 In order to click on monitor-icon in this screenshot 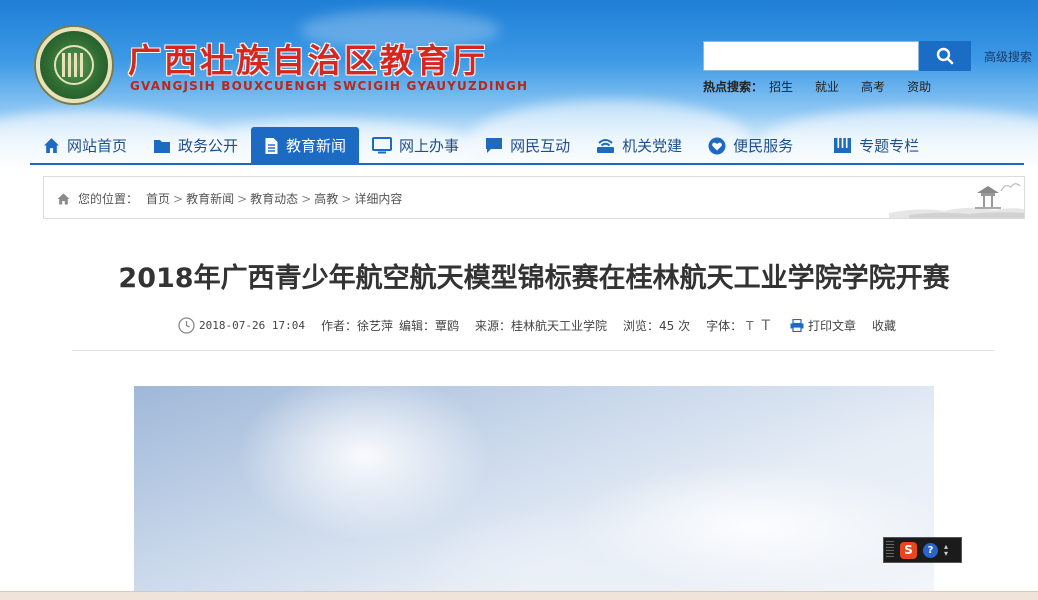, I will do `click(382, 145)`.